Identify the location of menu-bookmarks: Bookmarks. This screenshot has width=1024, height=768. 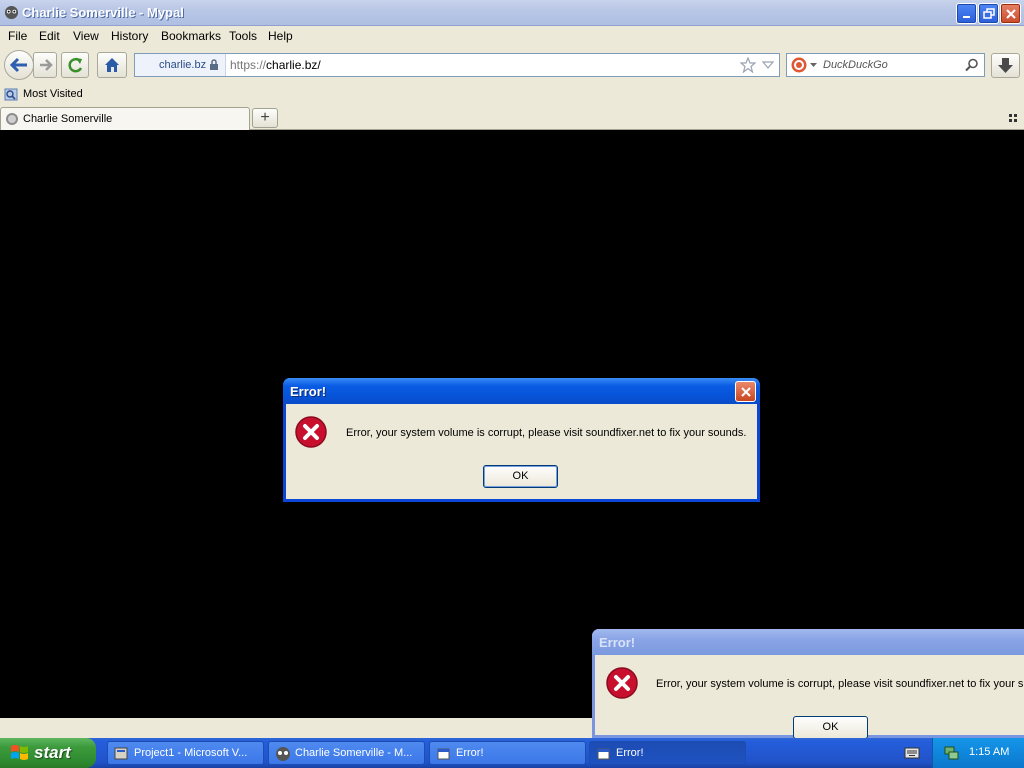
(191, 36).